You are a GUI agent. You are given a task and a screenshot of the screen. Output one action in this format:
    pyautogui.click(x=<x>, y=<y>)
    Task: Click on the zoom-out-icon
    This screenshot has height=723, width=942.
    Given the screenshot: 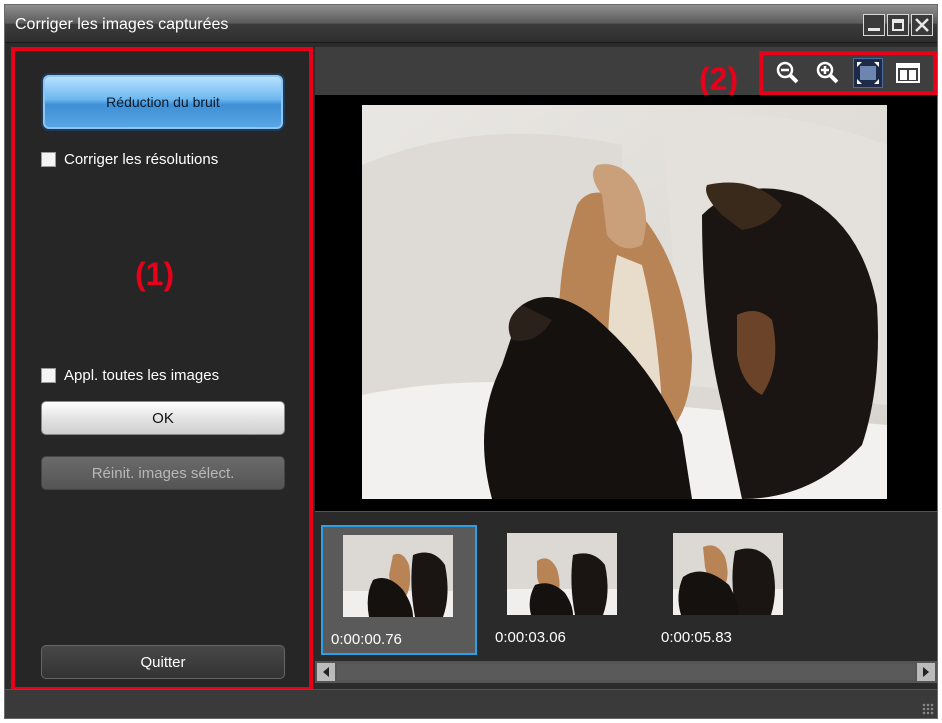 What is the action you would take?
    pyautogui.click(x=787, y=72)
    